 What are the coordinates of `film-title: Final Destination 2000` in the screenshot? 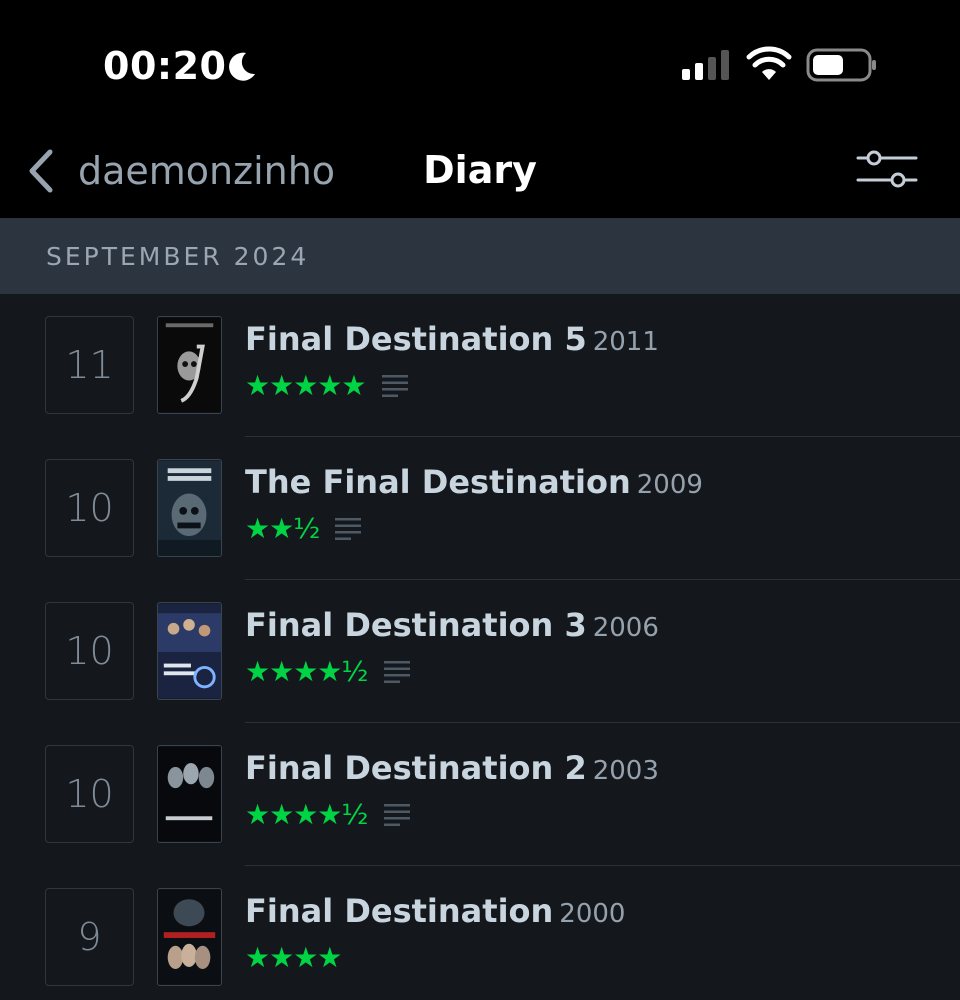 It's located at (435, 911).